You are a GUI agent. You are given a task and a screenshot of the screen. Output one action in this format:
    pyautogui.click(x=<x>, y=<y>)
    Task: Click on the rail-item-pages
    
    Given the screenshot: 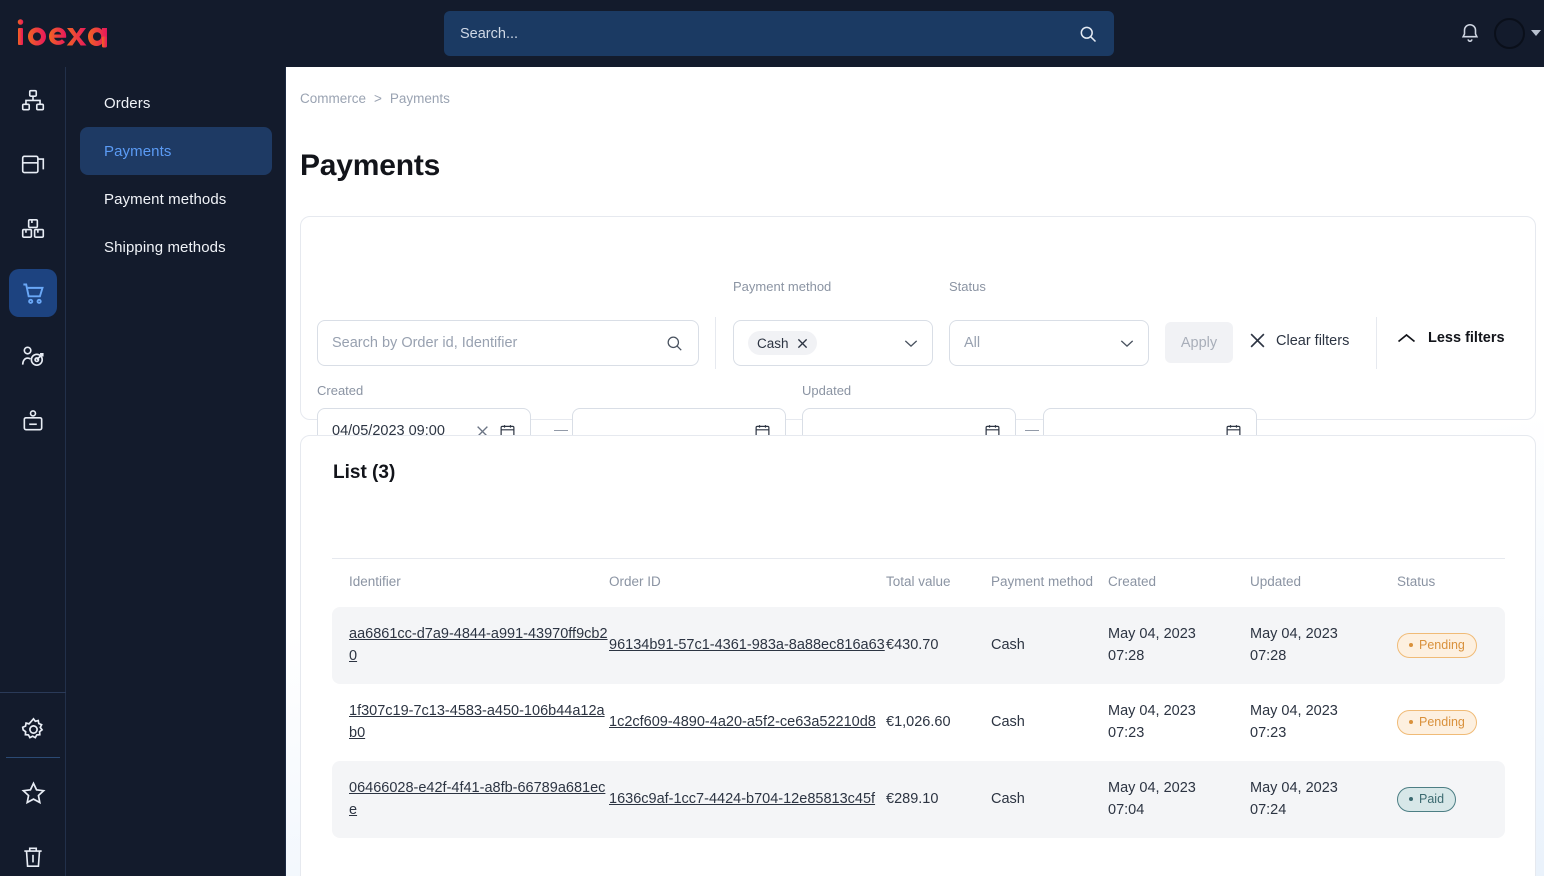 What is the action you would take?
    pyautogui.click(x=33, y=165)
    